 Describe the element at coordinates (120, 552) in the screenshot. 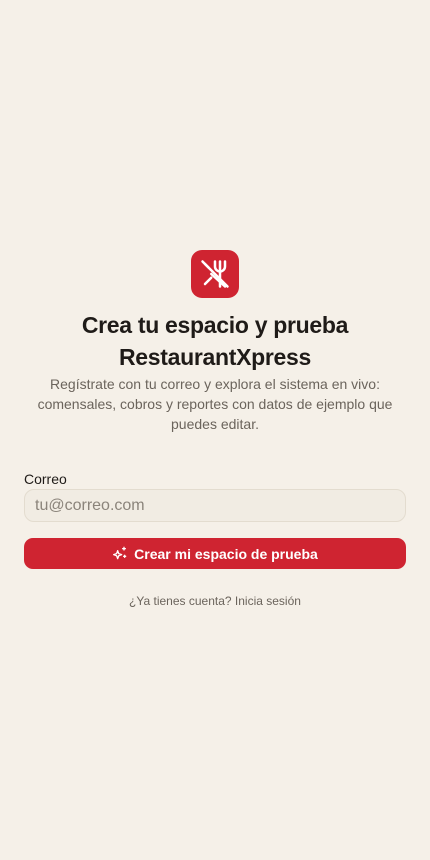

I see `sparkles-icon` at that location.